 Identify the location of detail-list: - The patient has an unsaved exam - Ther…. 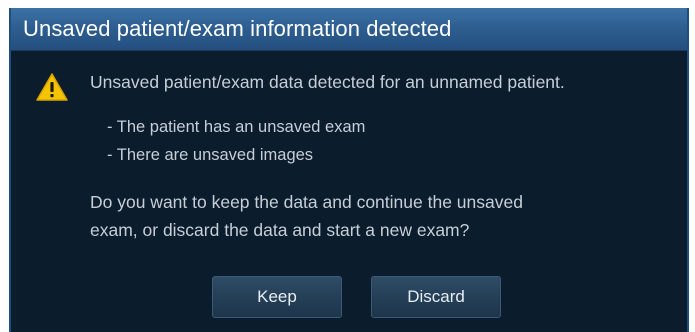
(236, 141).